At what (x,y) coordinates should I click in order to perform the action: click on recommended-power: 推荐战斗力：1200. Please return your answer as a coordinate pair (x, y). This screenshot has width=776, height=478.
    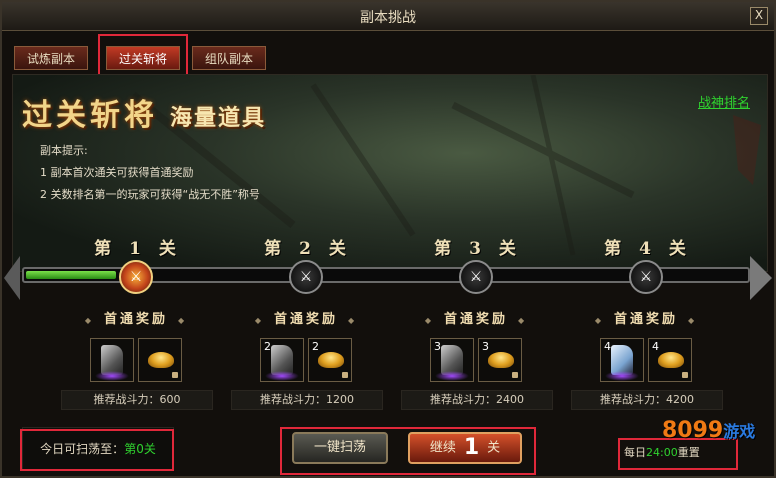
    Looking at the image, I should click on (307, 400).